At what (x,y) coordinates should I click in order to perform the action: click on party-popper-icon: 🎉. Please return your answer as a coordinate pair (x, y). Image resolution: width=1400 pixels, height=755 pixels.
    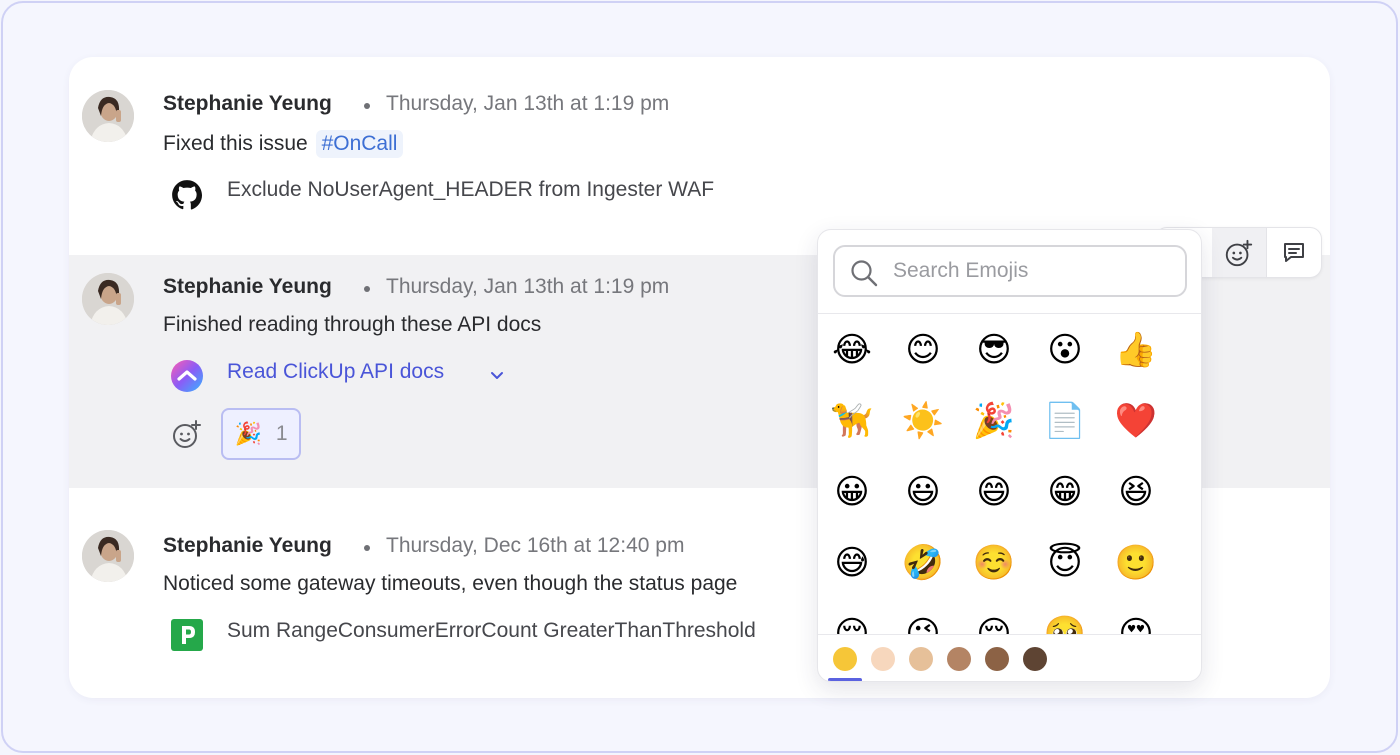
    Looking at the image, I should click on (248, 433).